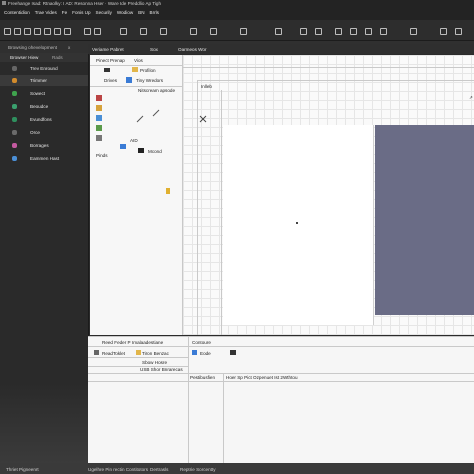 This screenshot has width=474, height=474. What do you see at coordinates (104, 13) in the screenshot?
I see `menu-item: Securily` at bounding box center [104, 13].